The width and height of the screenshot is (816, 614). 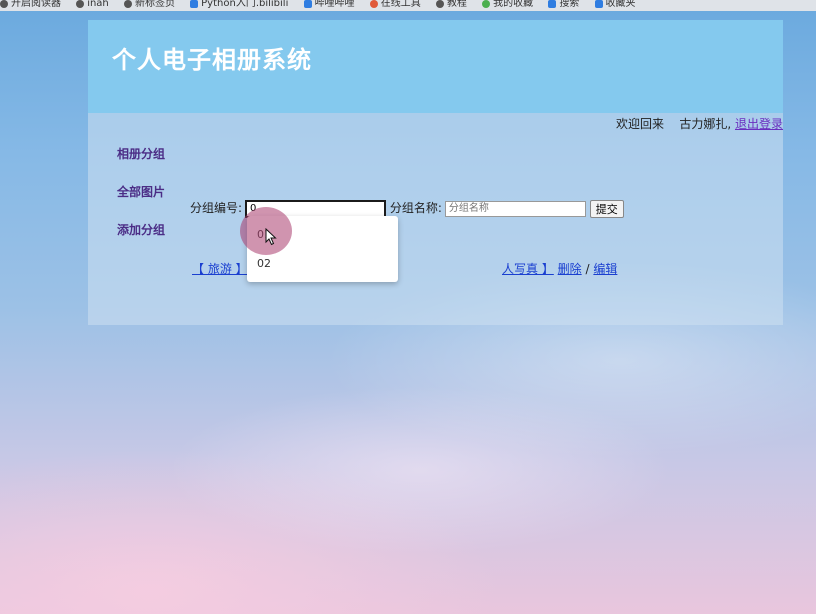 What do you see at coordinates (605, 269) in the screenshot?
I see `edit-link: 编辑` at bounding box center [605, 269].